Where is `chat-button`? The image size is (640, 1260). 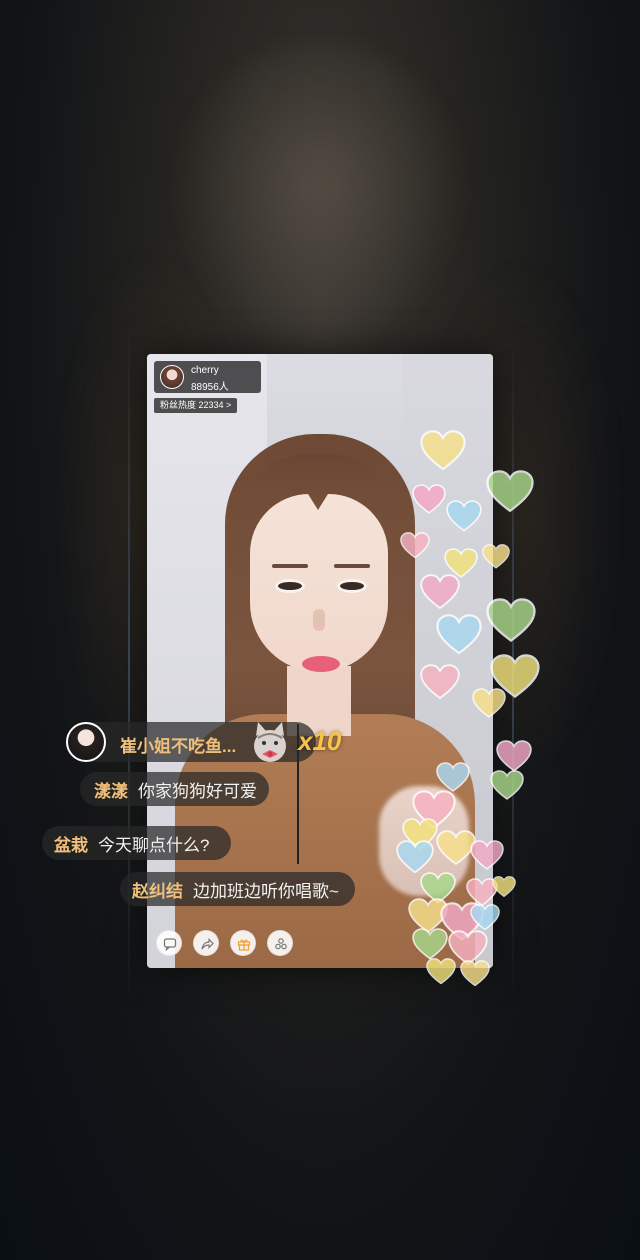
chat-button is located at coordinates (169, 943).